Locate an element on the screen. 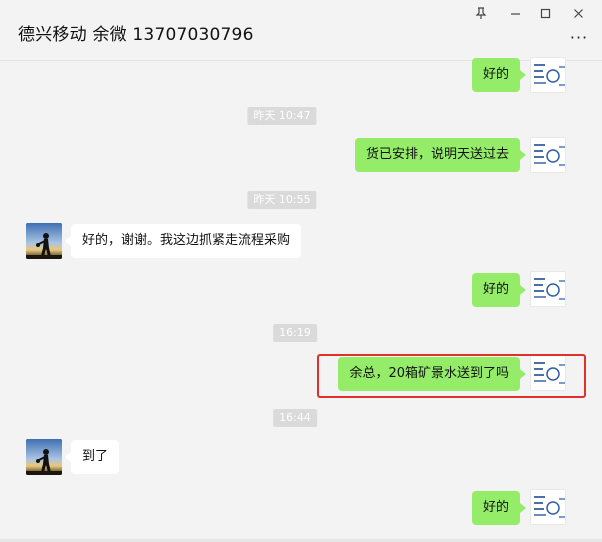  contact-message-bubble: 好的，谢谢。我这边抓紧走流程采购 is located at coordinates (183, 241).